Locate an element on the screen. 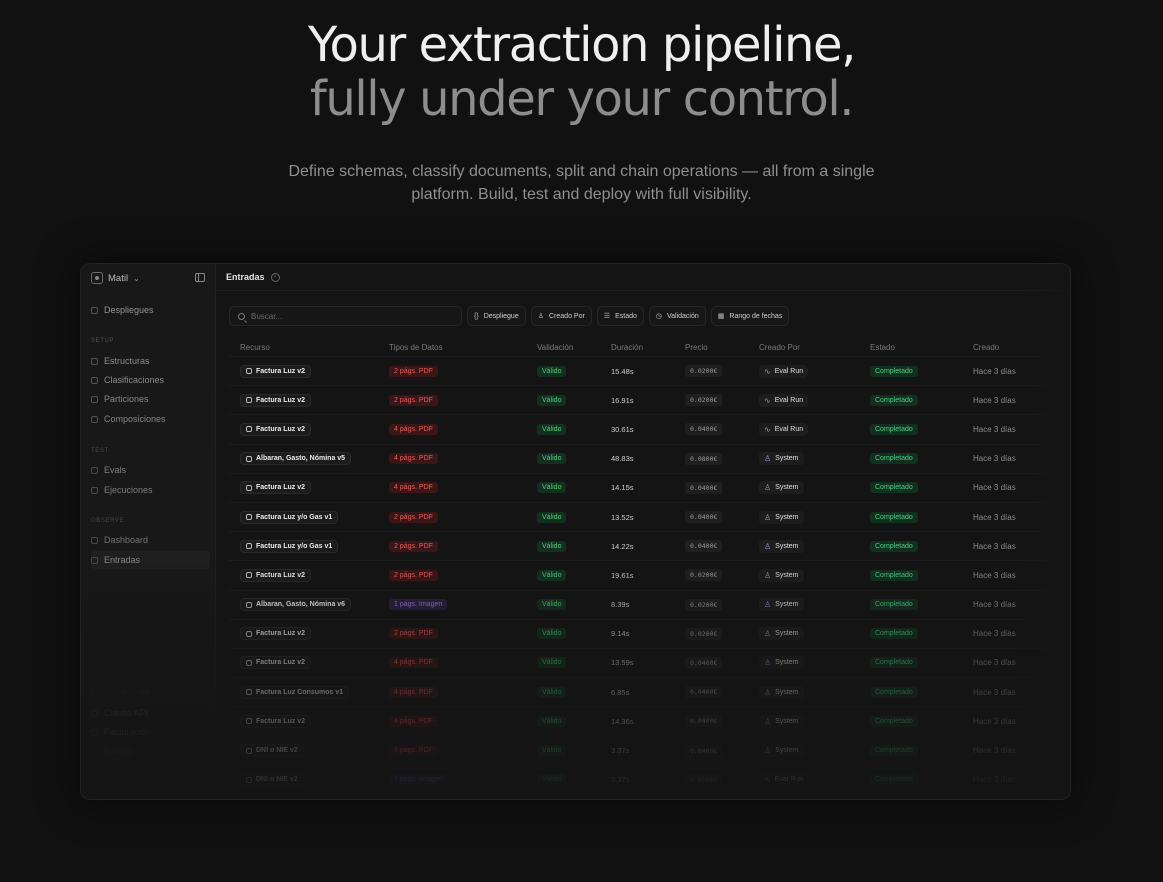 This screenshot has height=882, width=1163. resource-pill: Albaran, Gasto, Nómina v5 is located at coordinates (296, 459).